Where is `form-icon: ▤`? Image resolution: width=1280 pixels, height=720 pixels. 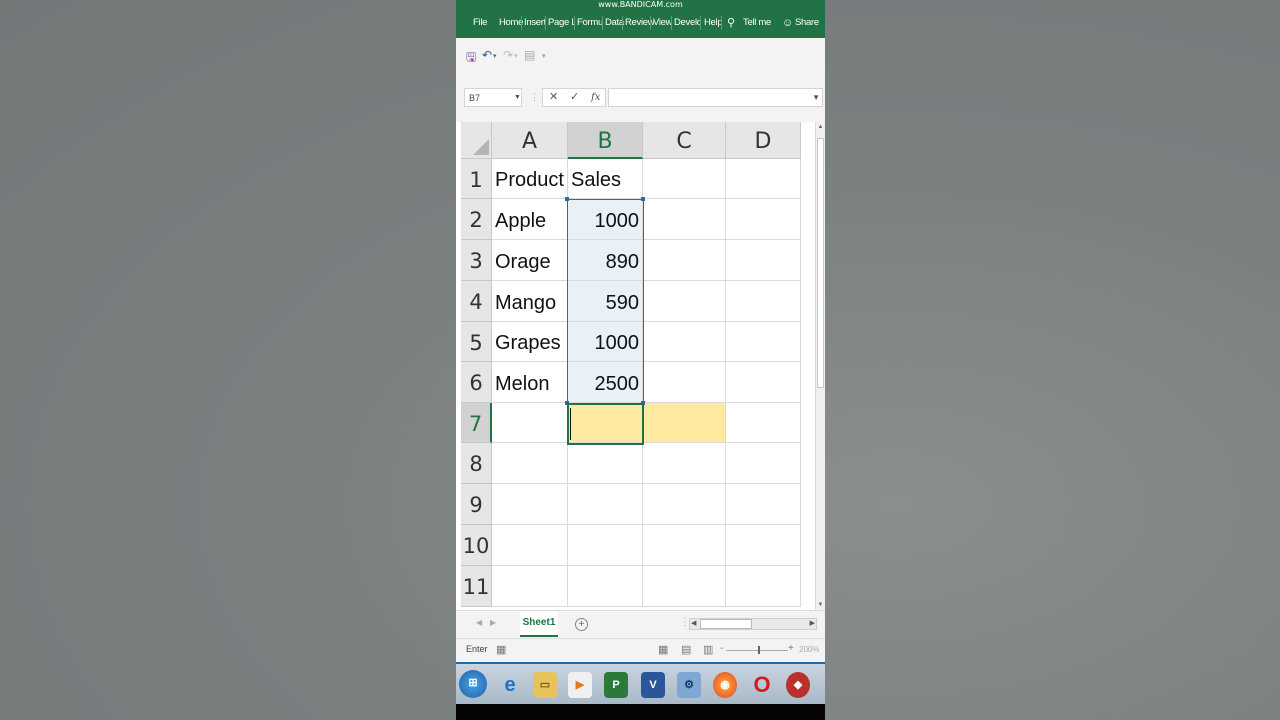
form-icon: ▤ is located at coordinates (529, 55).